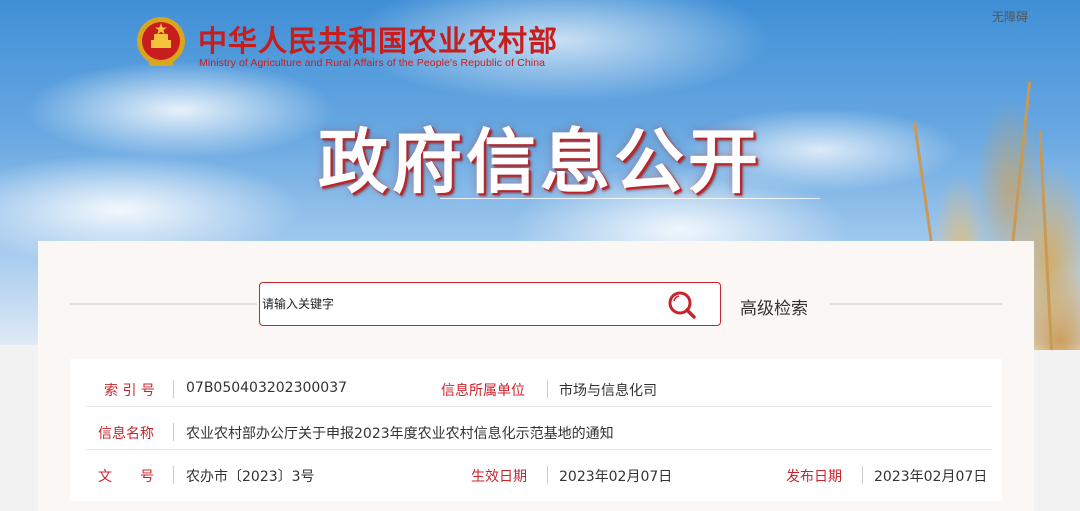 The height and width of the screenshot is (511, 1080). Describe the element at coordinates (129, 391) in the screenshot. I see `index-label: 索 引 号` at that location.